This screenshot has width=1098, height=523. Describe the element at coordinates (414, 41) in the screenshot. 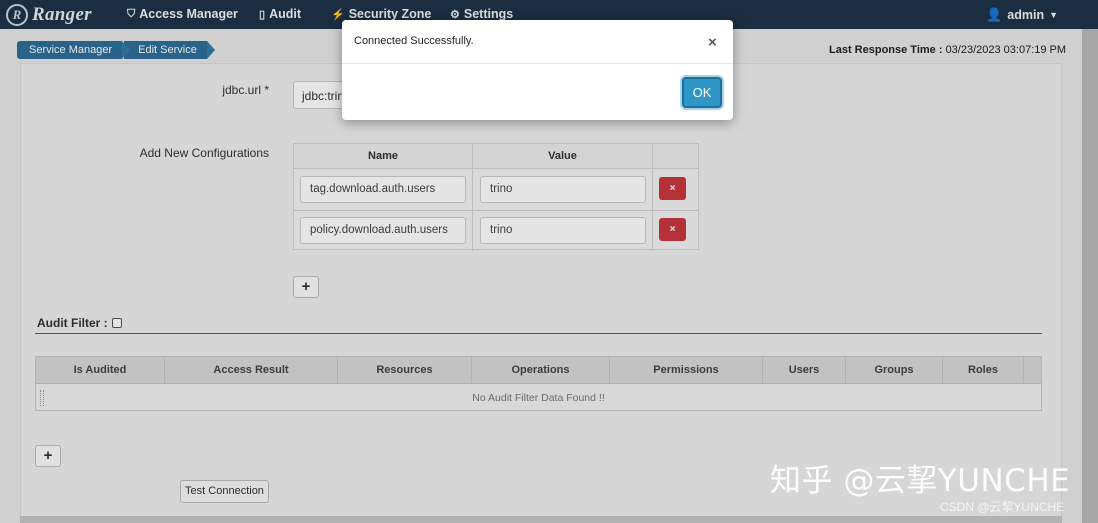

I see `modal-message: Connected Successfully.` at that location.